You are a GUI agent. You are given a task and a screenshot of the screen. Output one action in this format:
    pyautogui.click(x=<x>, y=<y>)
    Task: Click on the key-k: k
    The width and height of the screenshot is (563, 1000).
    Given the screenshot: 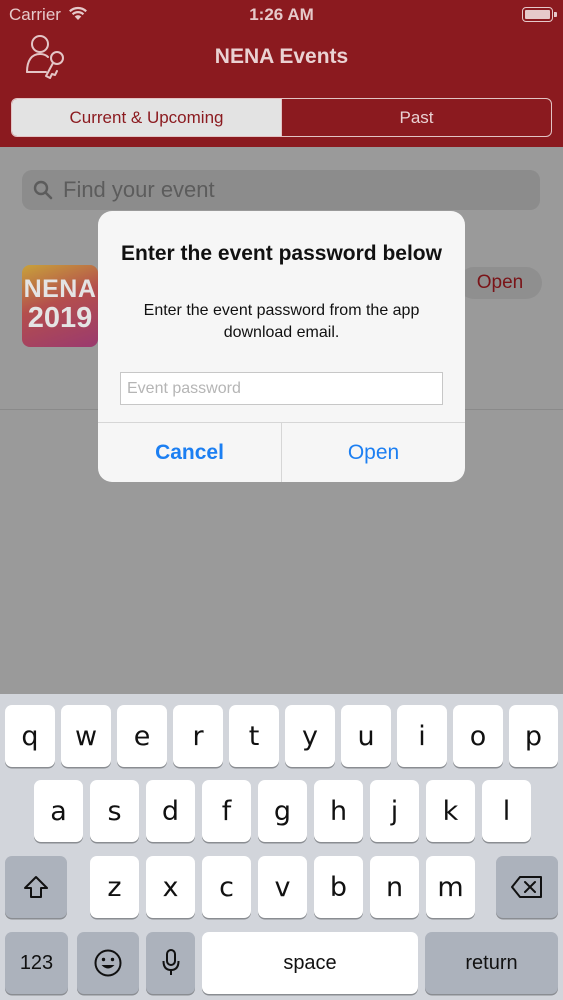 What is the action you would take?
    pyautogui.click(x=450, y=811)
    